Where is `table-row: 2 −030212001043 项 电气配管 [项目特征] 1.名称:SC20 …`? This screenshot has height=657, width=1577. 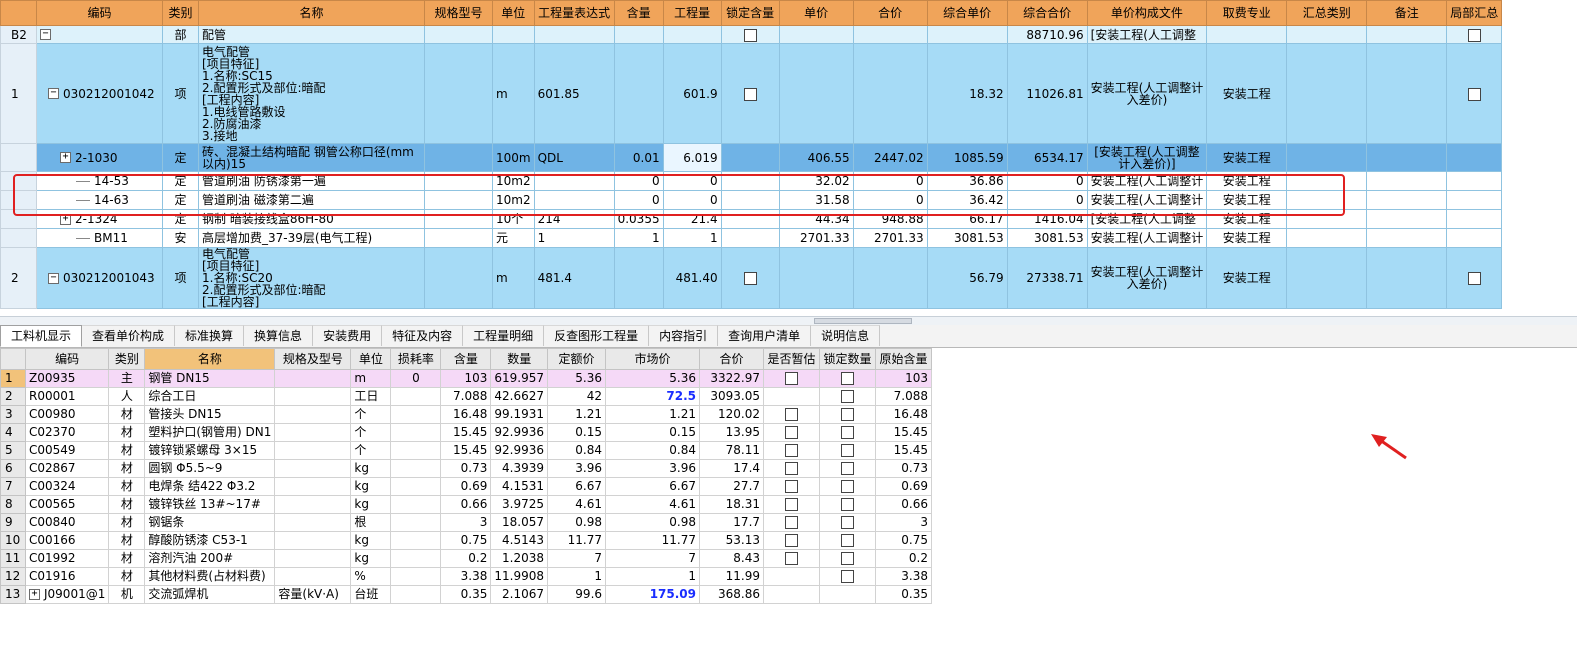 table-row: 2 −030212001043 项 电气配管 [项目特征] 1.名称:SC20 … is located at coordinates (751, 278).